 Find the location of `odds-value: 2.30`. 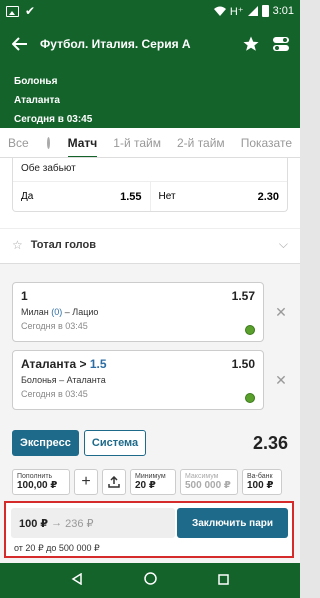

odds-value: 2.30 is located at coordinates (268, 196).